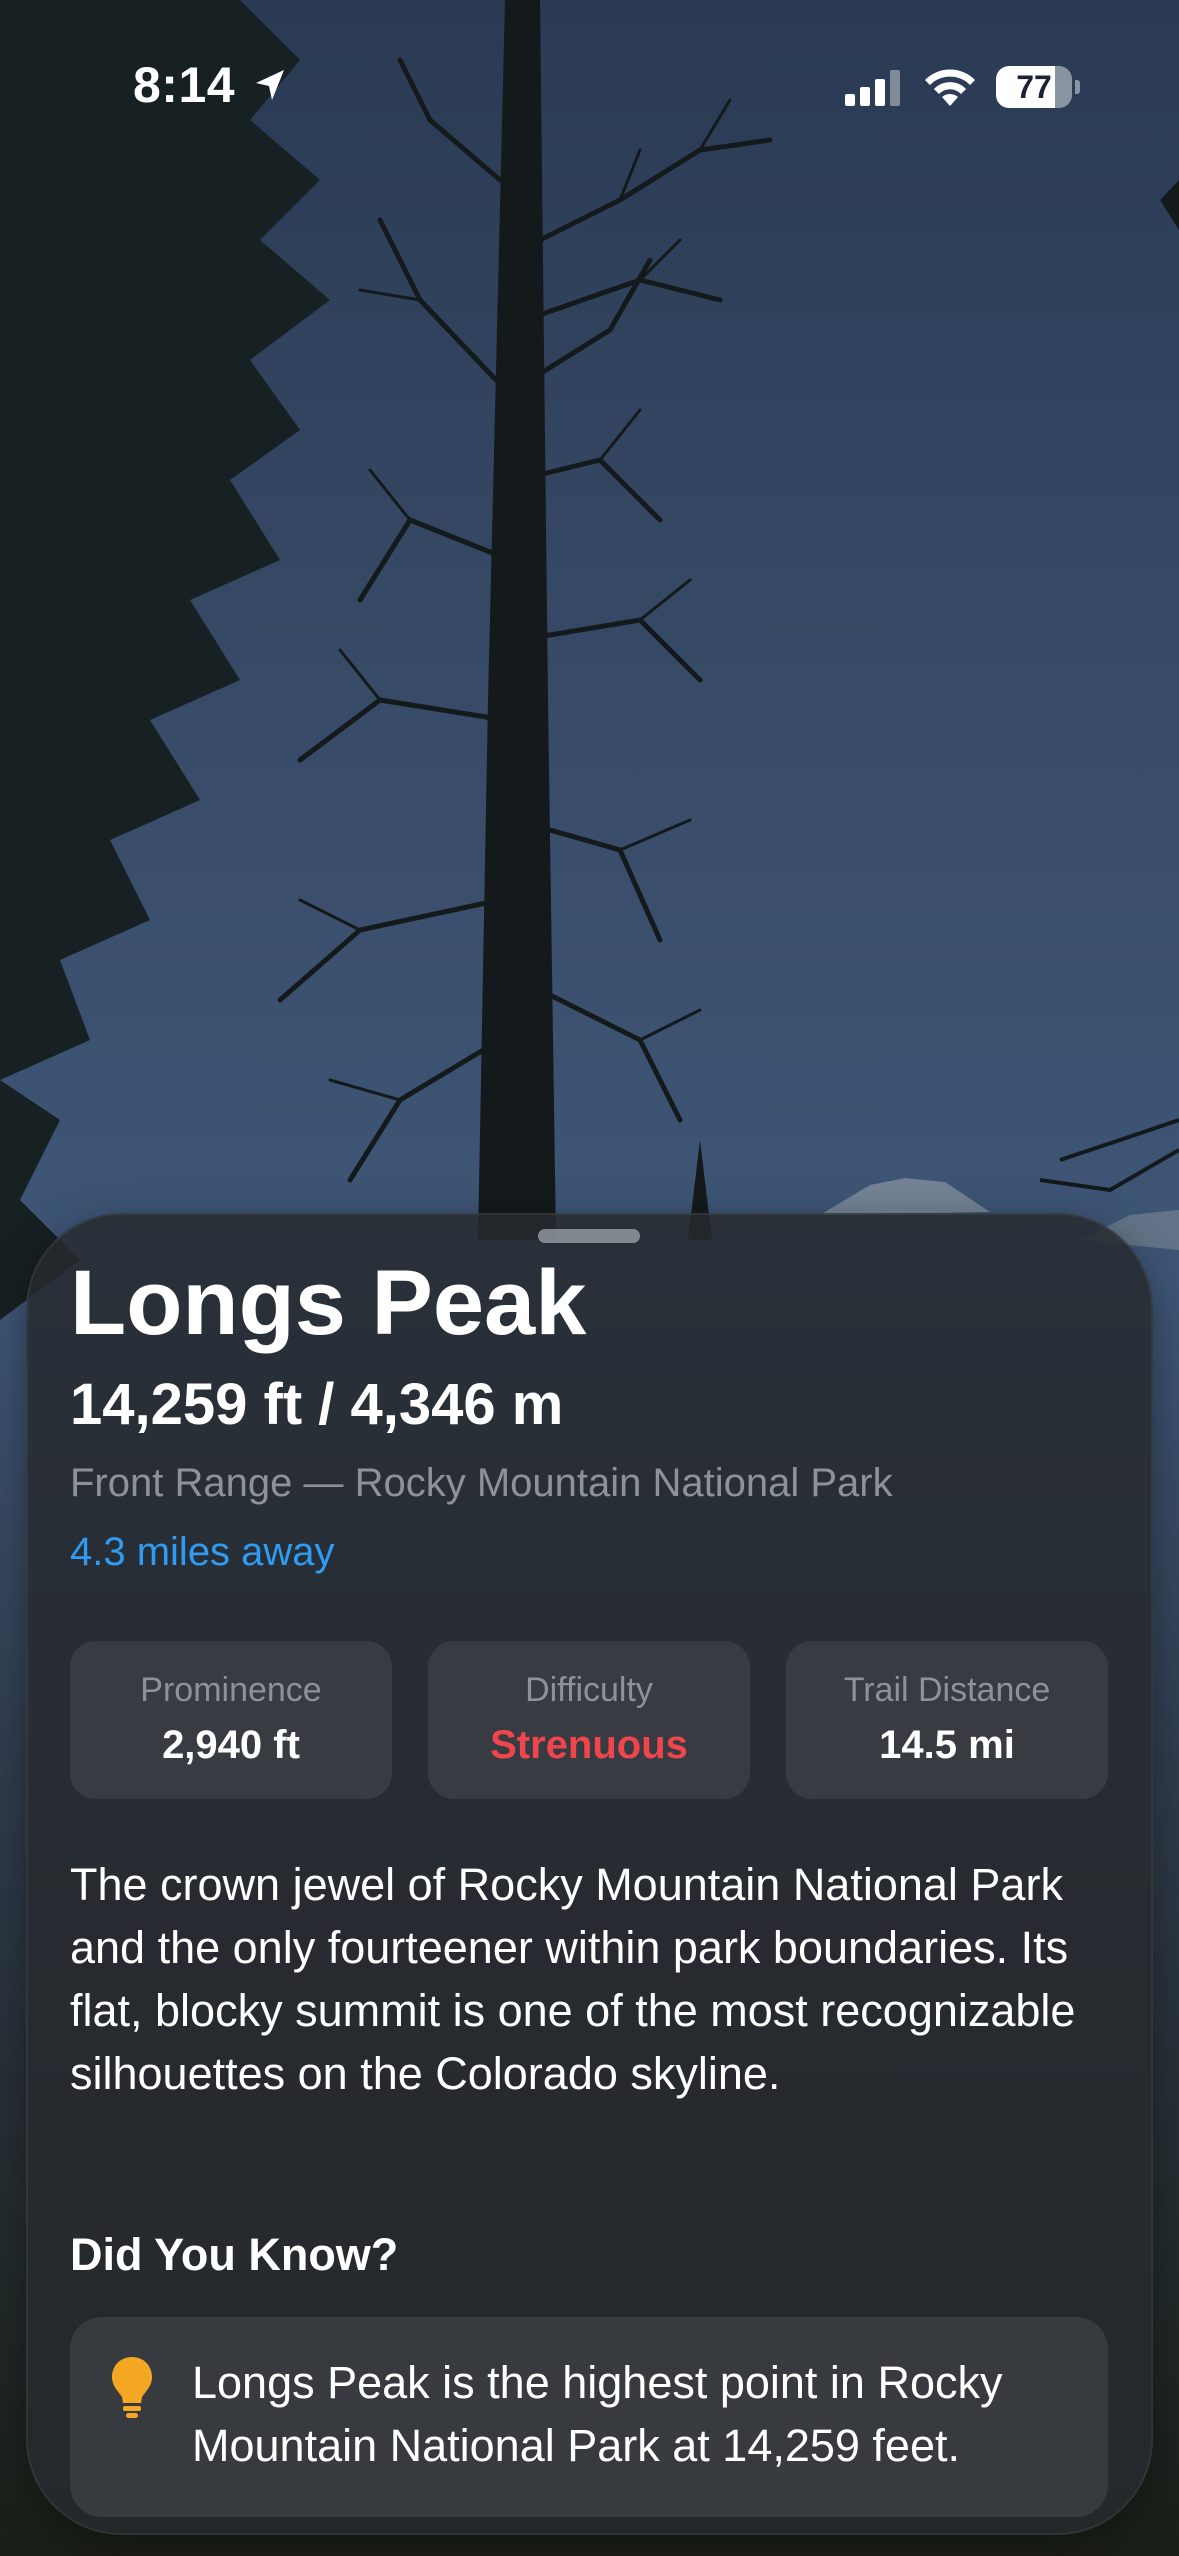 This screenshot has width=1179, height=2556. Describe the element at coordinates (317, 1404) in the screenshot. I see `peak-elevation: 14,259 ft / 4,346 m` at that location.